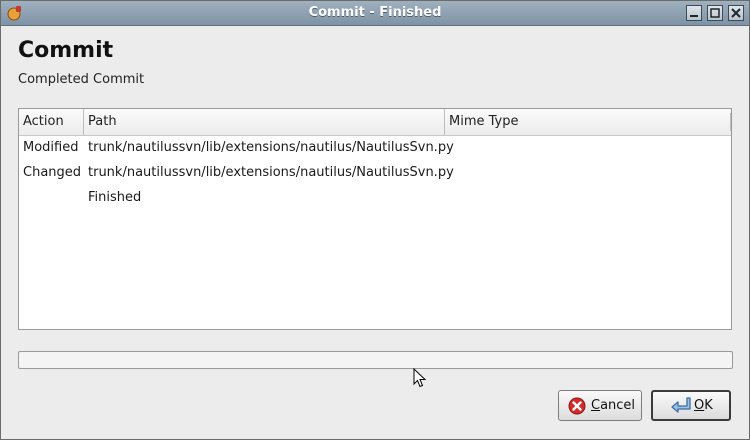 This screenshot has width=750, height=440. I want to click on maximize-button, so click(715, 13).